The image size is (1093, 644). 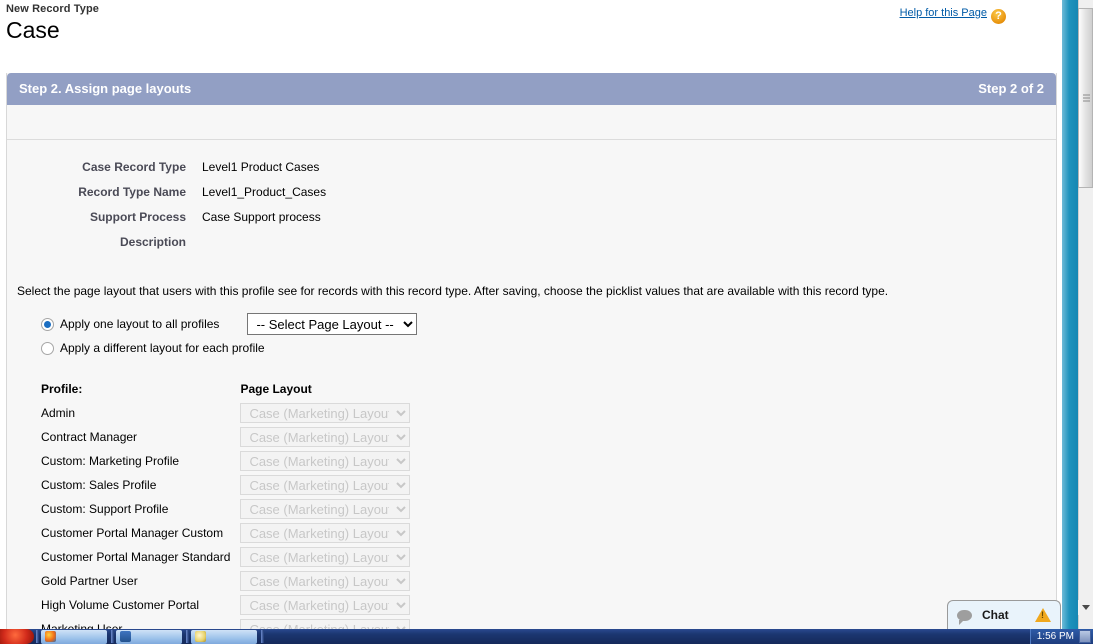 I want to click on radio-apply-one-layout-label: Apply one layout to all profiles, so click(x=140, y=324).